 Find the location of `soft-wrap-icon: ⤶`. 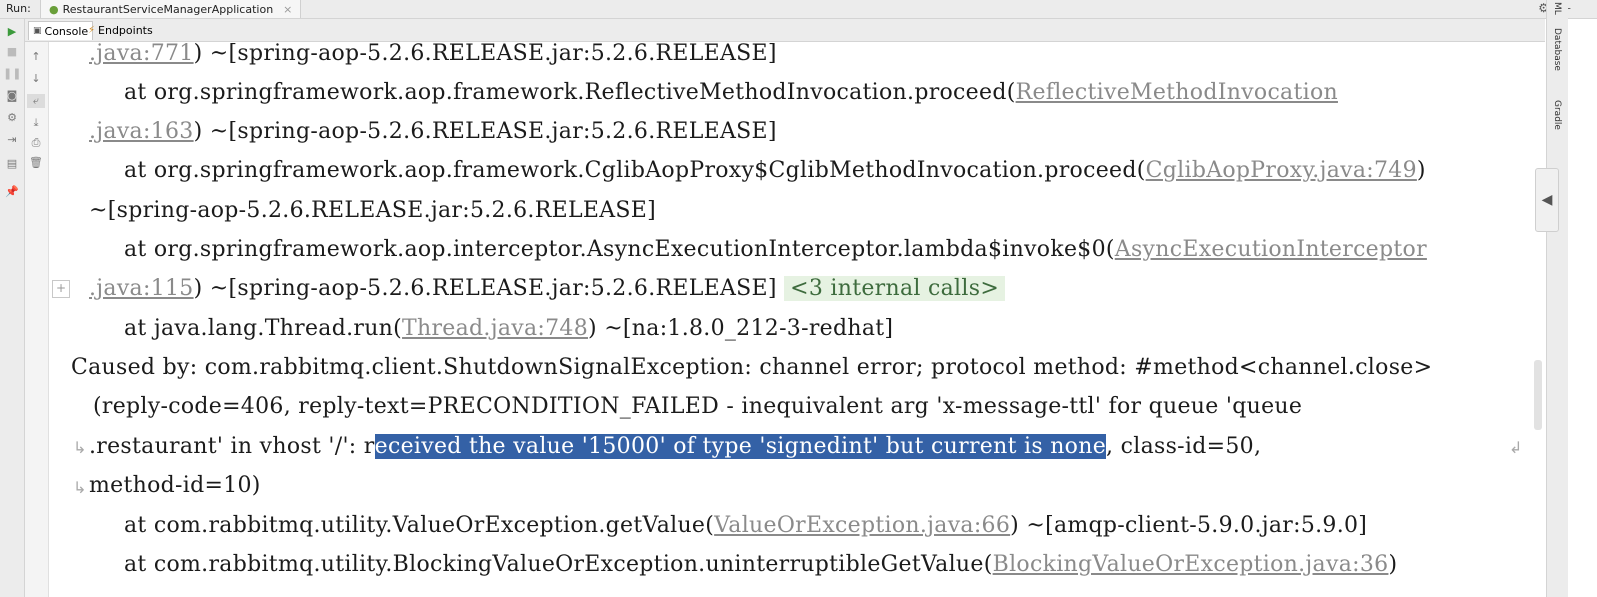

soft-wrap-icon: ⤶ is located at coordinates (36, 101).